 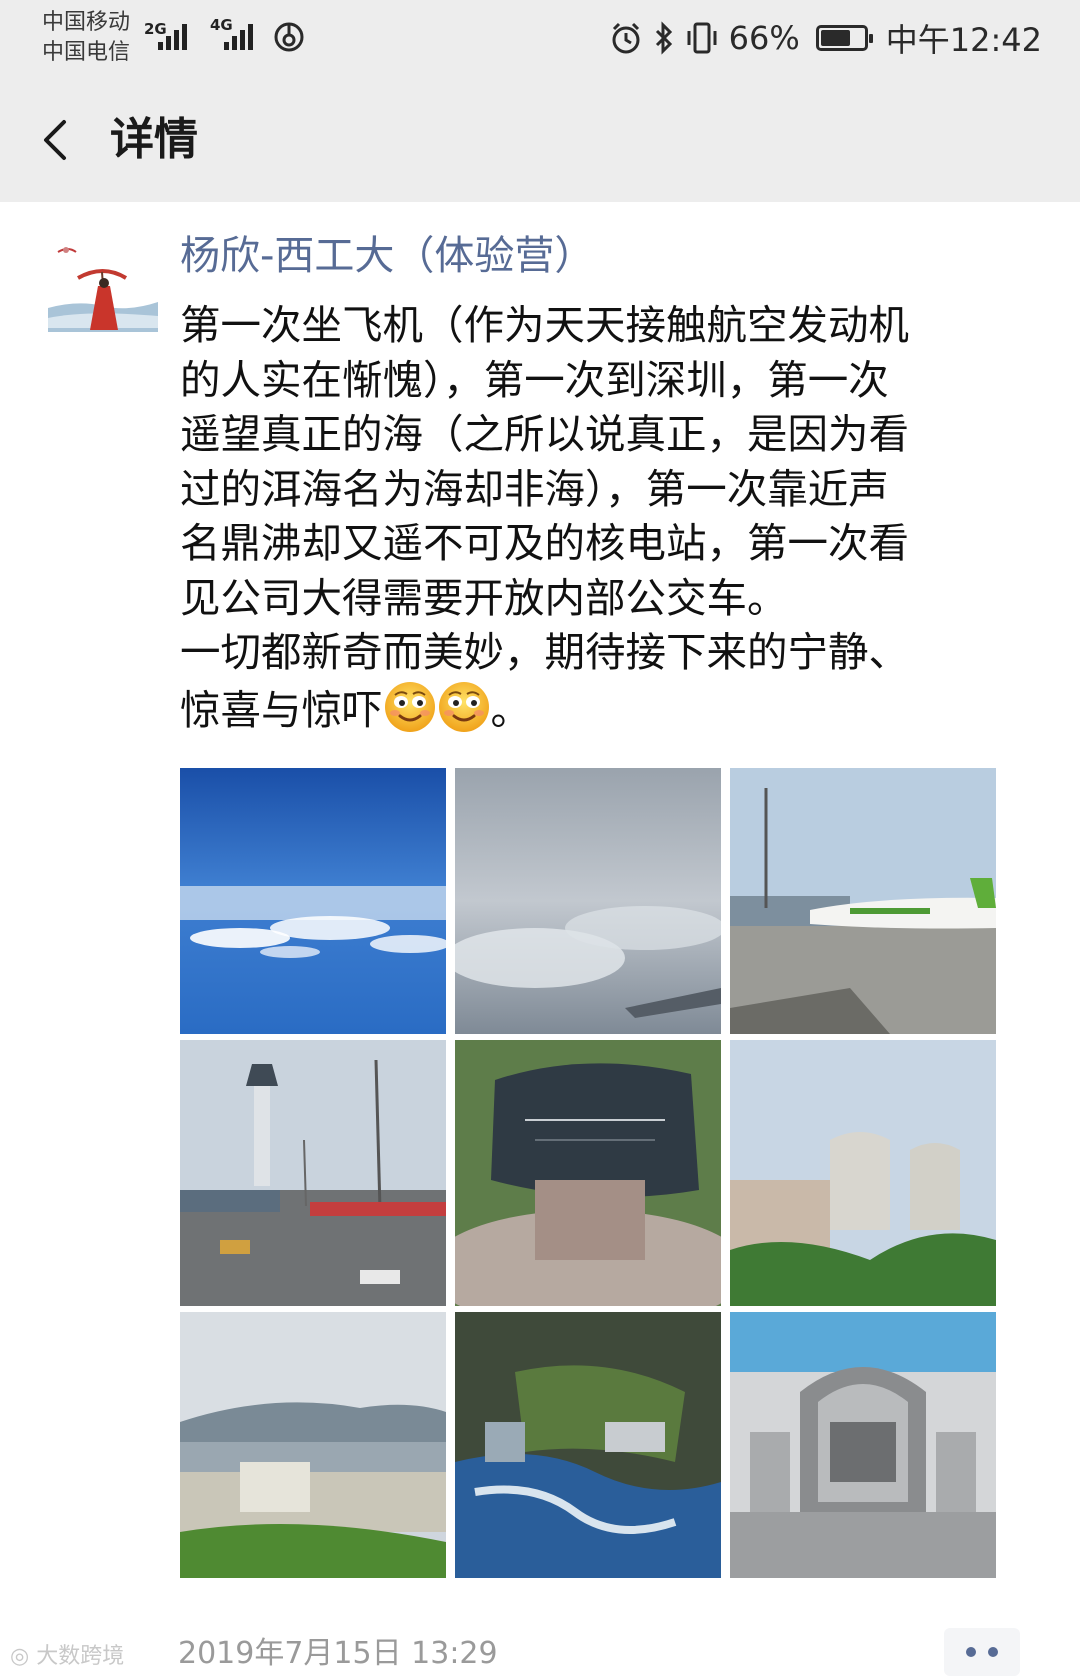 I want to click on post-line-8-text: 惊喜与惊吓, so click(x=281, y=709).